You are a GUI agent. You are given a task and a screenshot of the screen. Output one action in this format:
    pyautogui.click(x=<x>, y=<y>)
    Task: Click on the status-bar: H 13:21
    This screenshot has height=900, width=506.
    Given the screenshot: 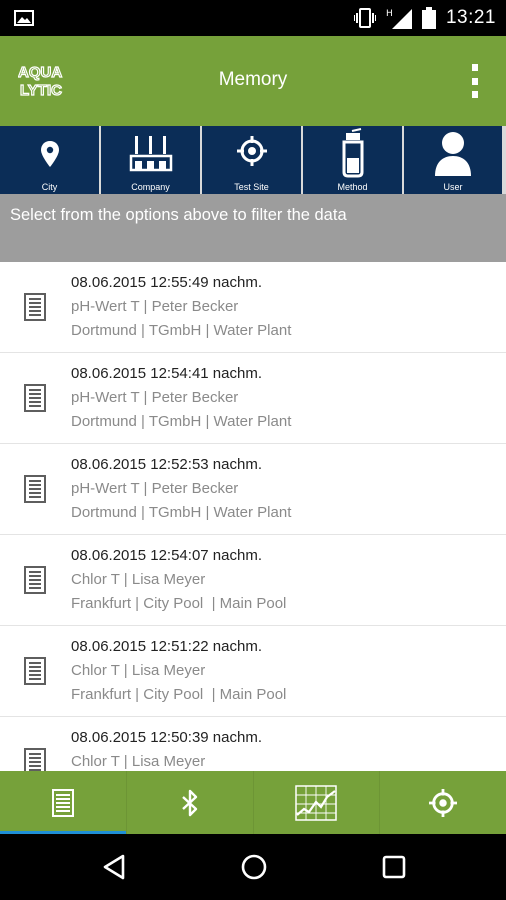 What is the action you would take?
    pyautogui.click(x=253, y=18)
    